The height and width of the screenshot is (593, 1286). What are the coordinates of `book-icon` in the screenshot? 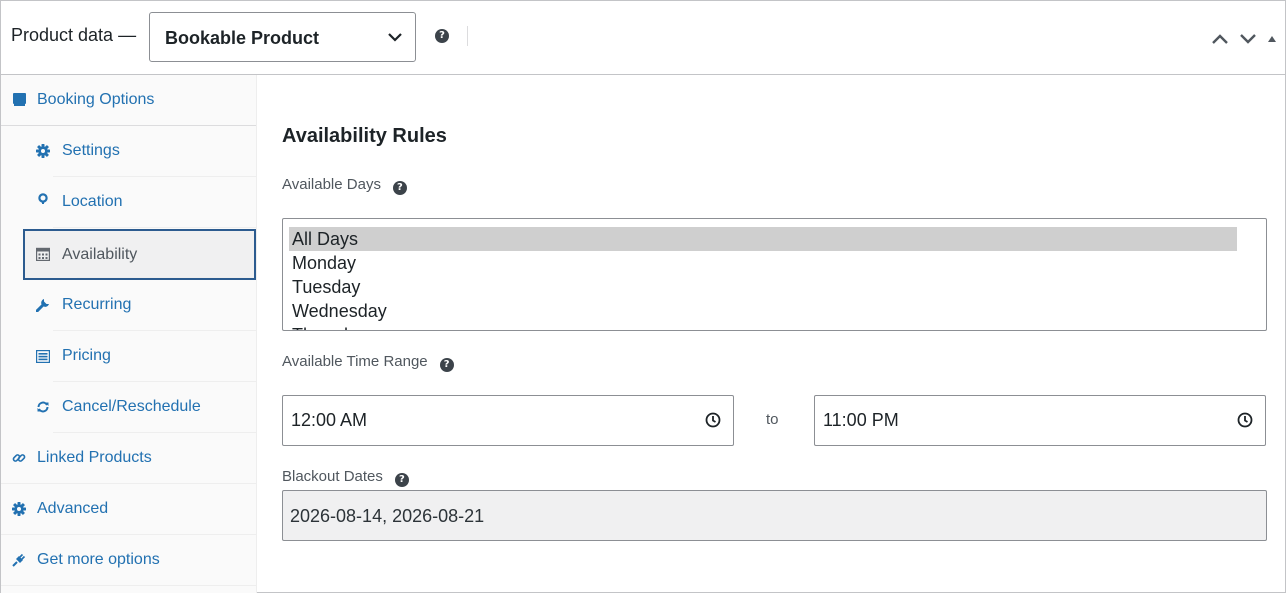 It's located at (19, 100).